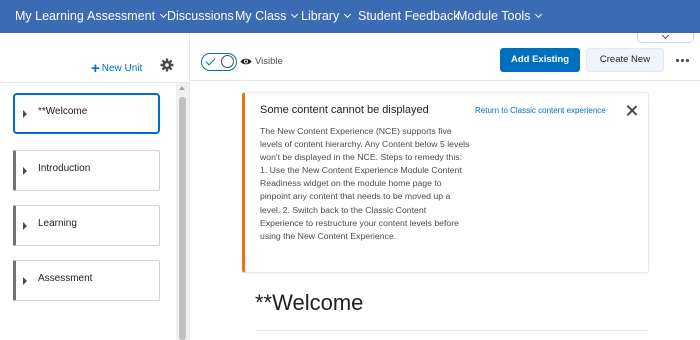 The width and height of the screenshot is (700, 340). What do you see at coordinates (445, 80) in the screenshot?
I see `toolbar-divider` at bounding box center [445, 80].